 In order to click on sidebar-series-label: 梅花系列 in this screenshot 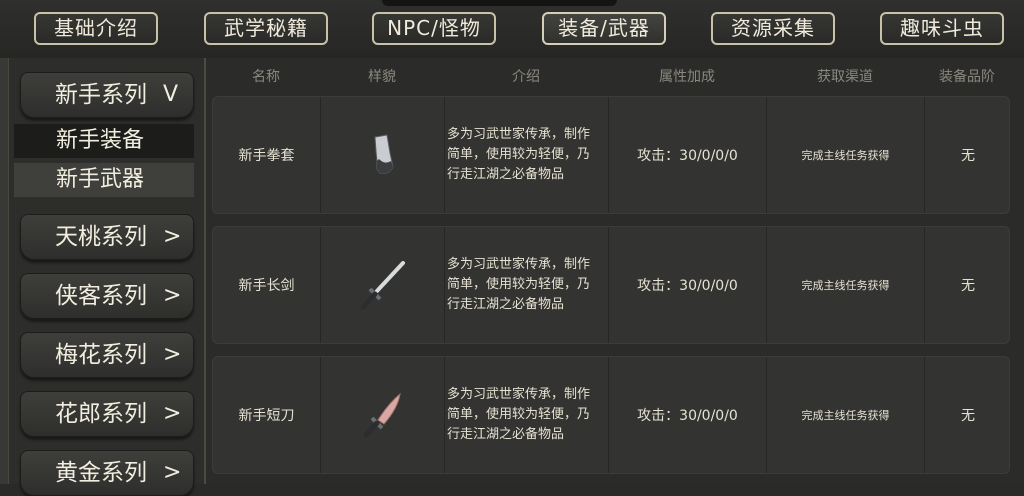, I will do `click(101, 355)`.